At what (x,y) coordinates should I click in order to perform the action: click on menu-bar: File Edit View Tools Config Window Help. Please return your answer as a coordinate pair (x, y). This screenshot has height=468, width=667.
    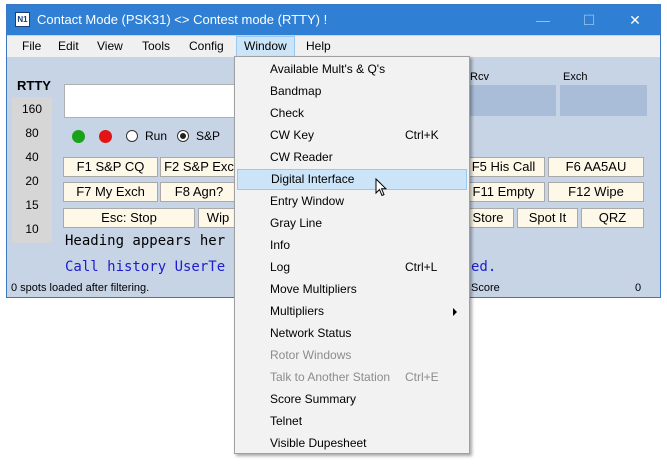
    Looking at the image, I should click on (333, 46).